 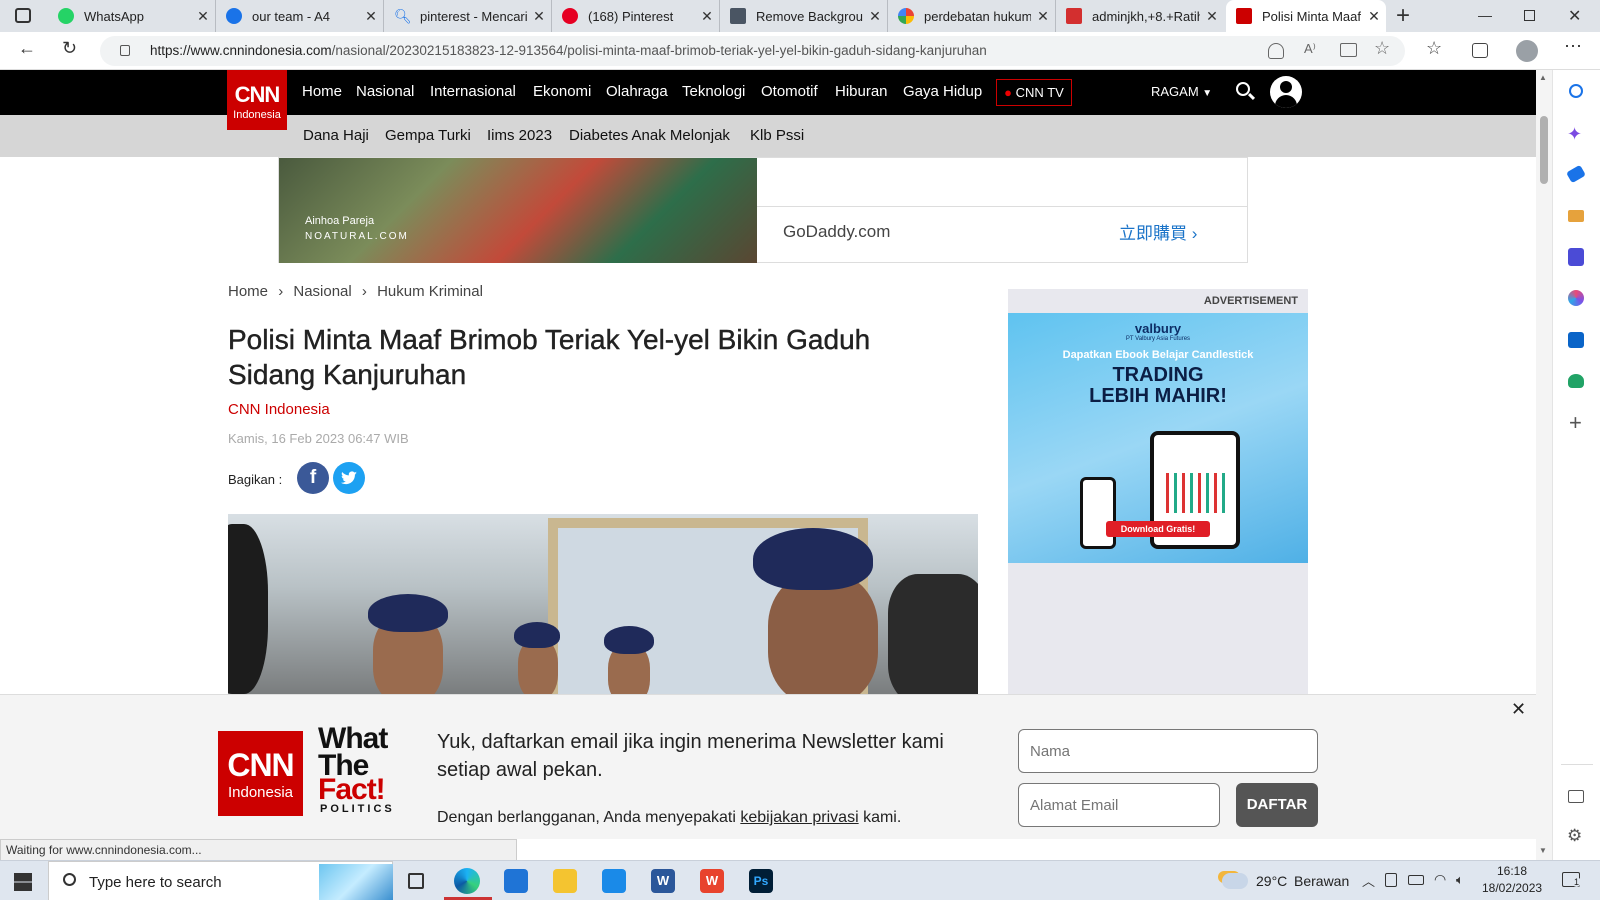 What do you see at coordinates (1460, 880) in the screenshot?
I see `tray-volume-icon: 🔈︎` at bounding box center [1460, 880].